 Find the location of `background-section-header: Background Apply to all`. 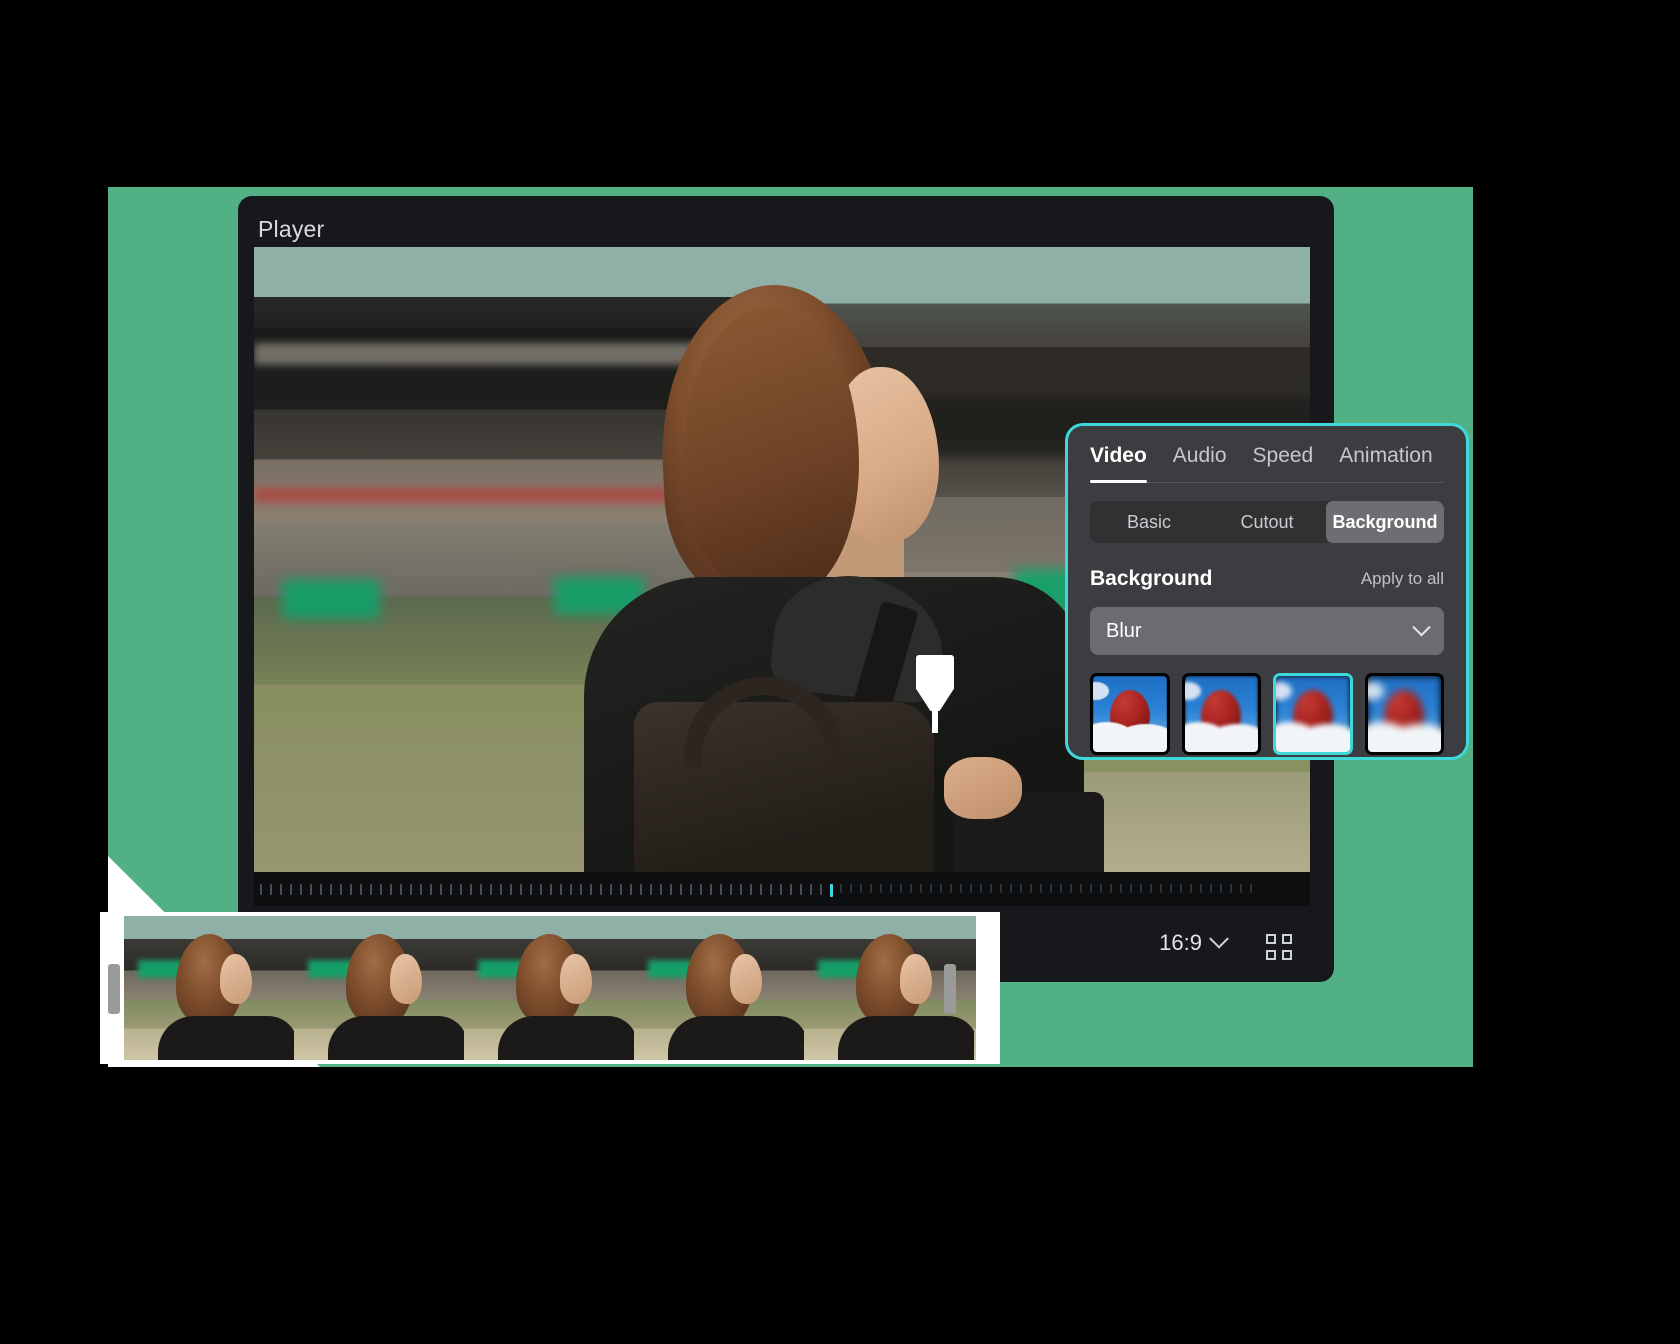

background-section-header: Background Apply to all is located at coordinates (1267, 579).